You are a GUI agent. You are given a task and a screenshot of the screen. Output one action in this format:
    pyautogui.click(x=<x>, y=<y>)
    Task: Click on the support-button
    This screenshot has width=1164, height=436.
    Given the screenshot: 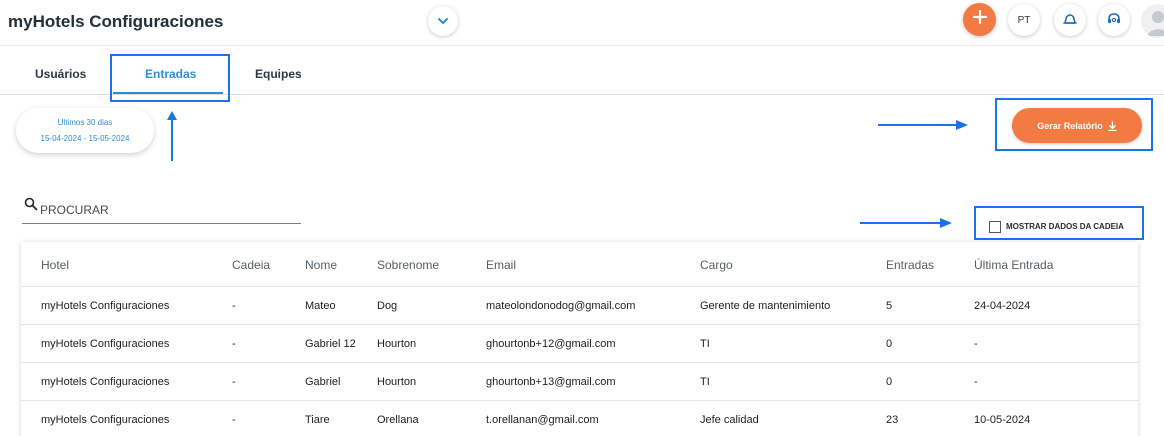 What is the action you would take?
    pyautogui.click(x=1114, y=20)
    